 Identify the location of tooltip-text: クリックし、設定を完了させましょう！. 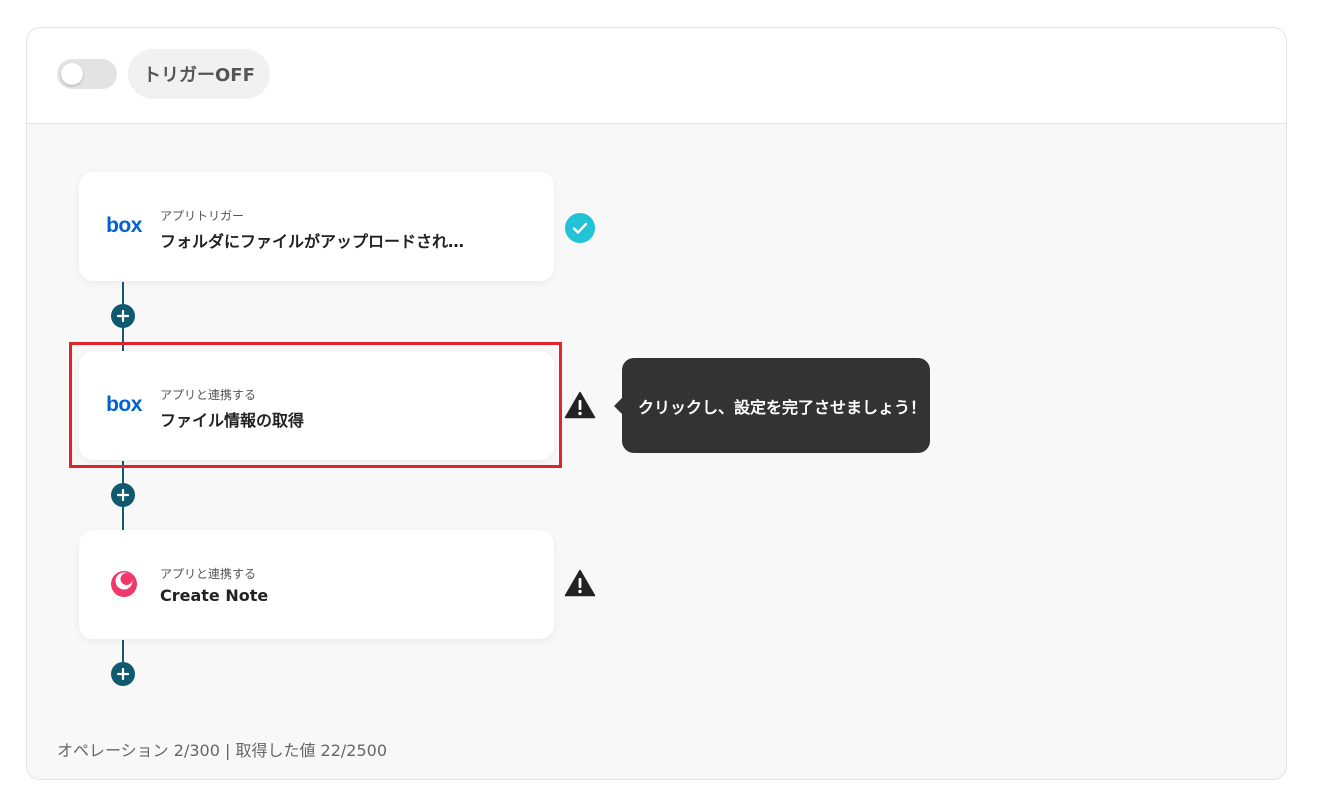
(782, 407).